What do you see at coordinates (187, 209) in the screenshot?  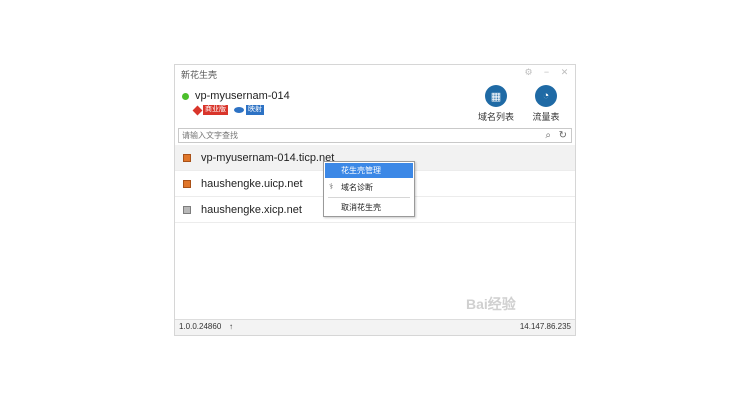 I see `gray-box-icon` at bounding box center [187, 209].